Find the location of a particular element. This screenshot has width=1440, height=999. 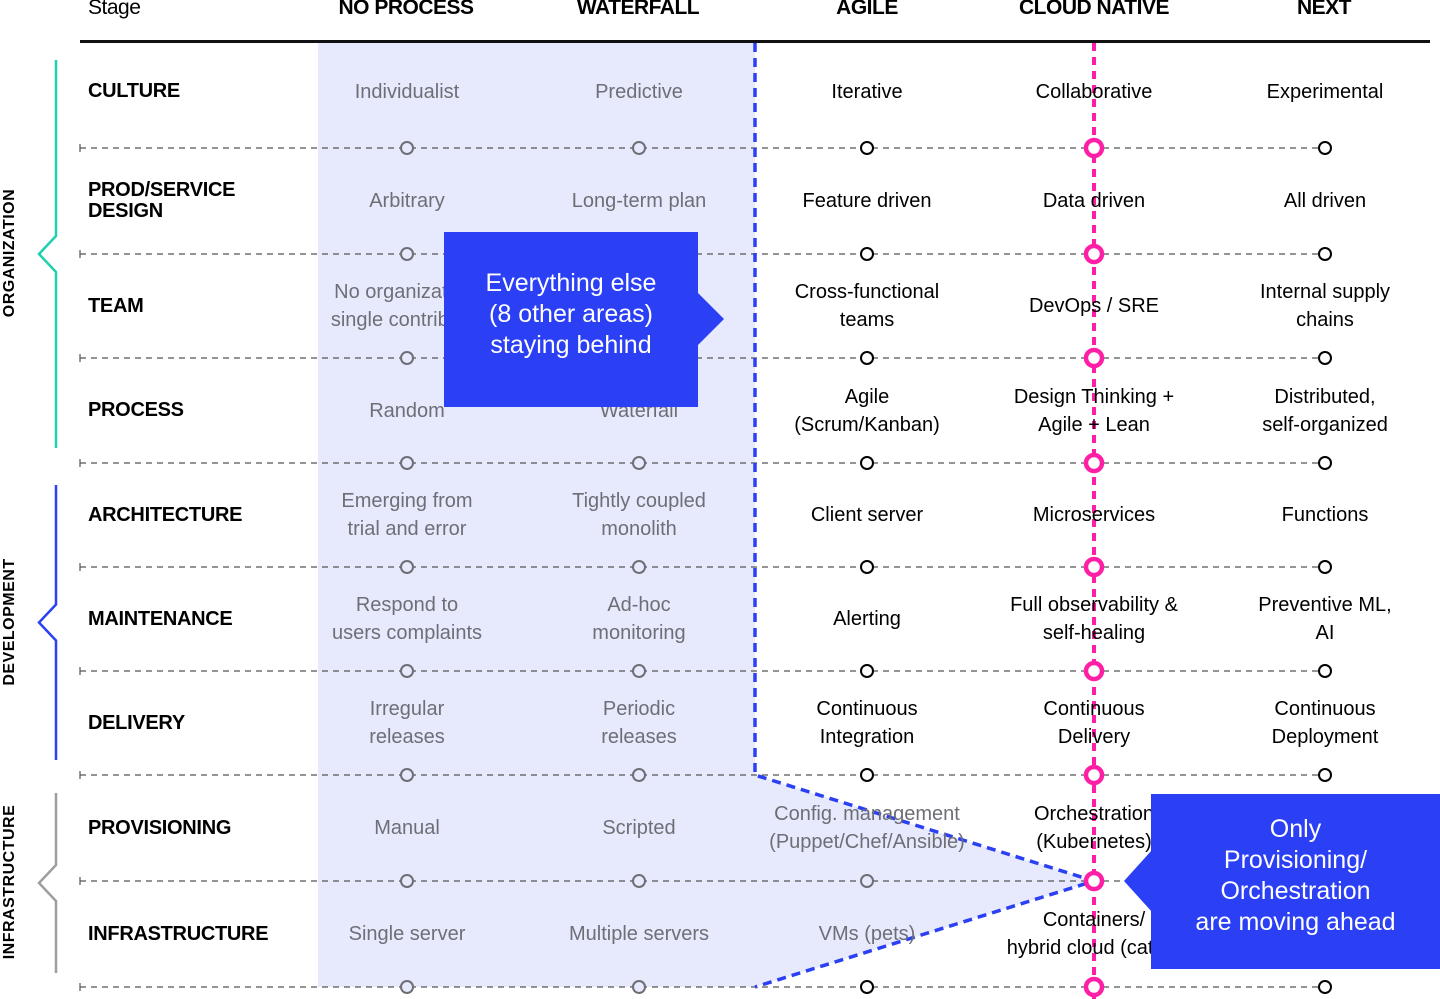

callout-ahead-pointer is located at coordinates (1138, 881).